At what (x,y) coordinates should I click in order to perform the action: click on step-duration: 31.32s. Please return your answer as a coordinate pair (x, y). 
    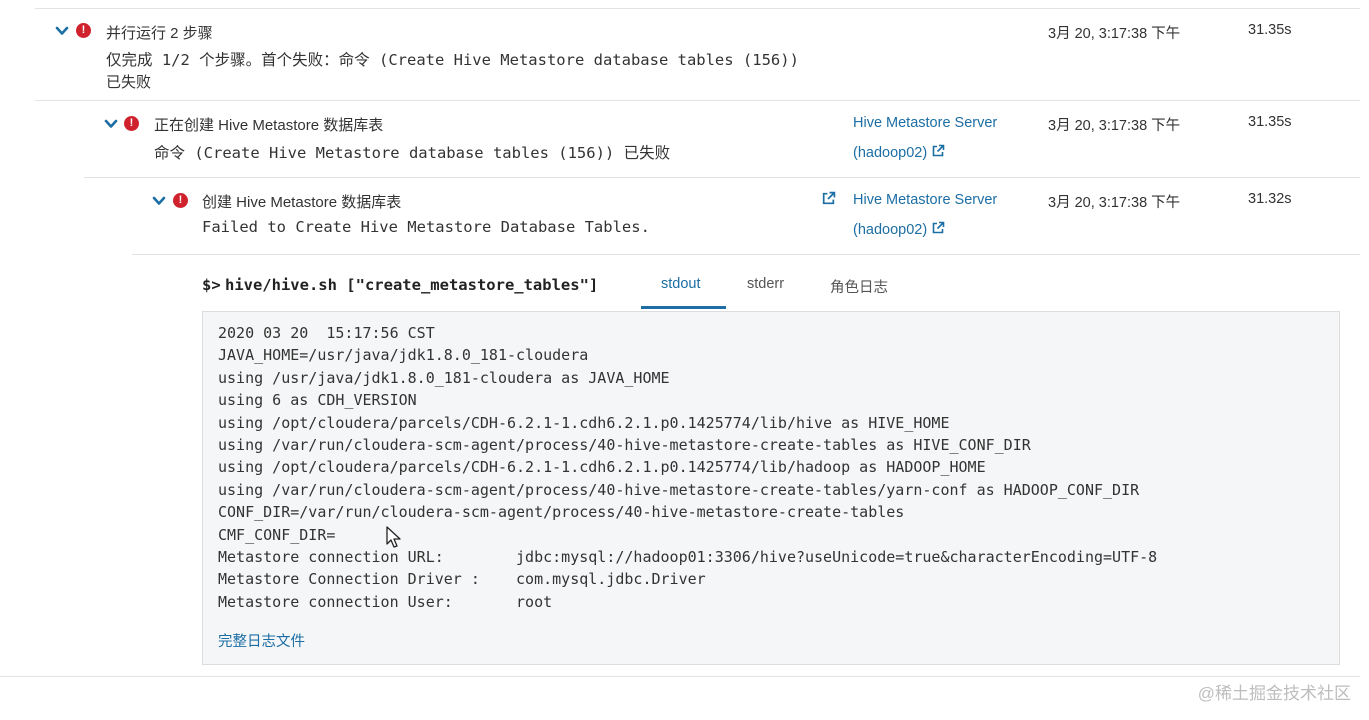
    Looking at the image, I should click on (1270, 199).